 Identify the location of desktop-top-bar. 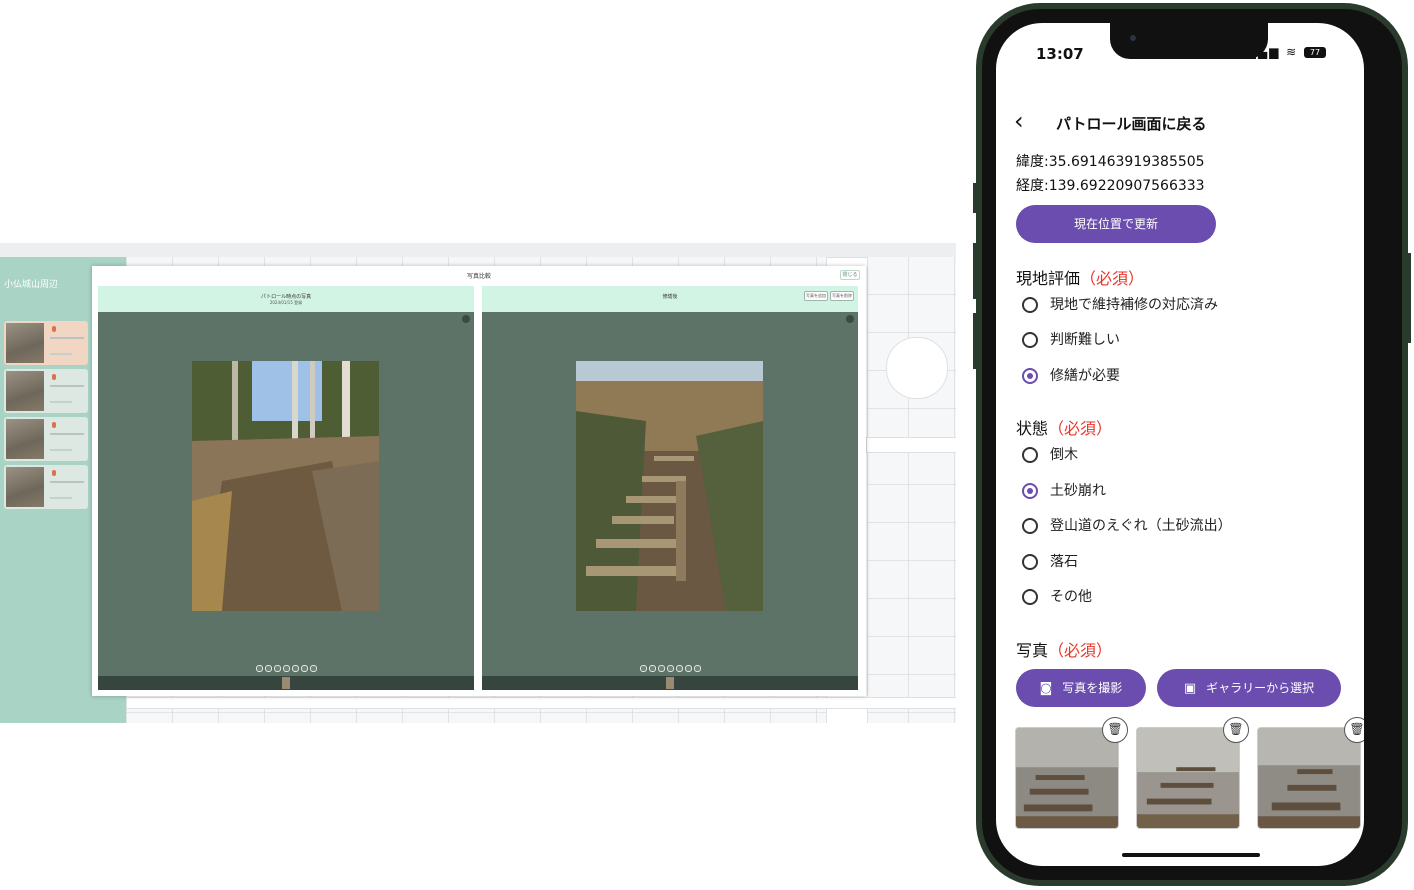
(478, 250).